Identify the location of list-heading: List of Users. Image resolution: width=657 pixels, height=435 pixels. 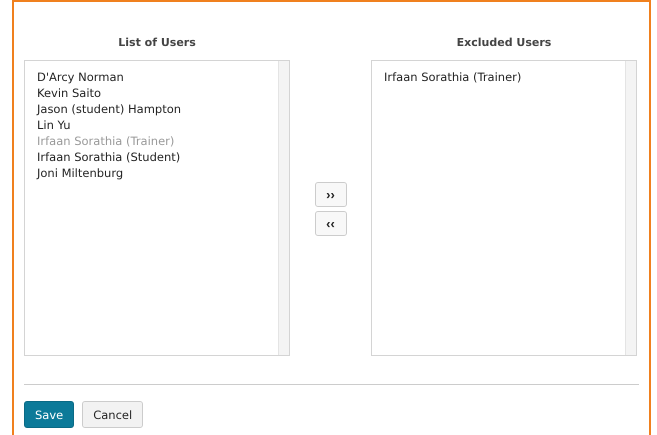
(157, 43).